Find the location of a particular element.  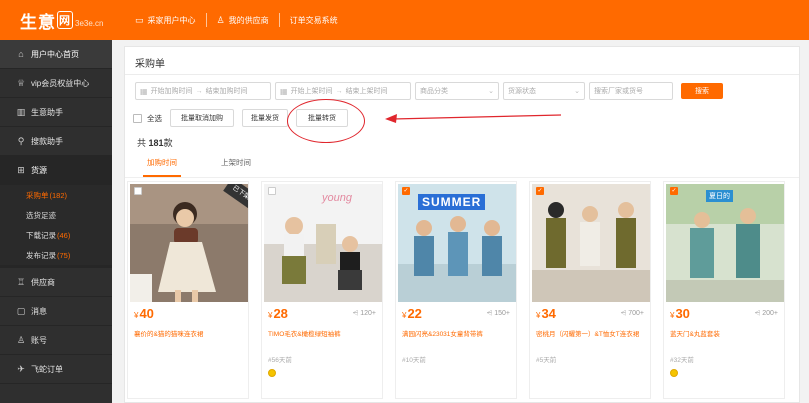

sidebar-sub-purchase-list: 采购单 (182) is located at coordinates (56, 195).